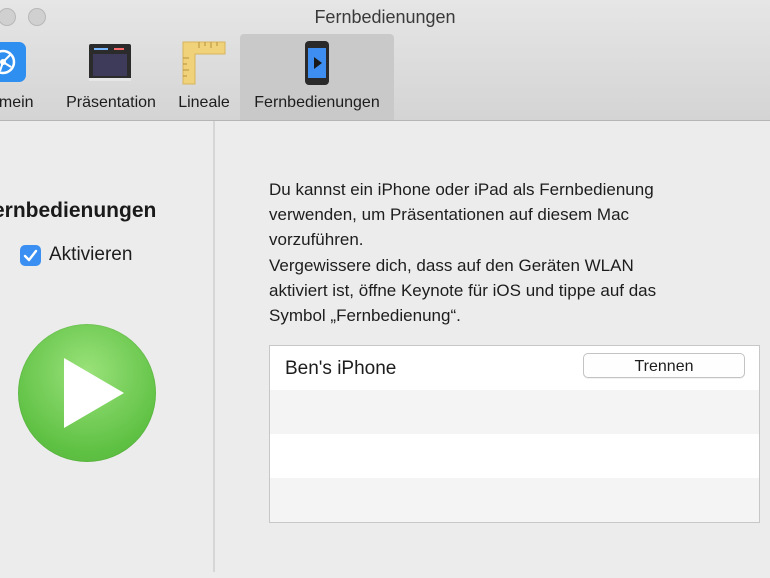  I want to click on disconnect-button: Trennen, so click(664, 365).